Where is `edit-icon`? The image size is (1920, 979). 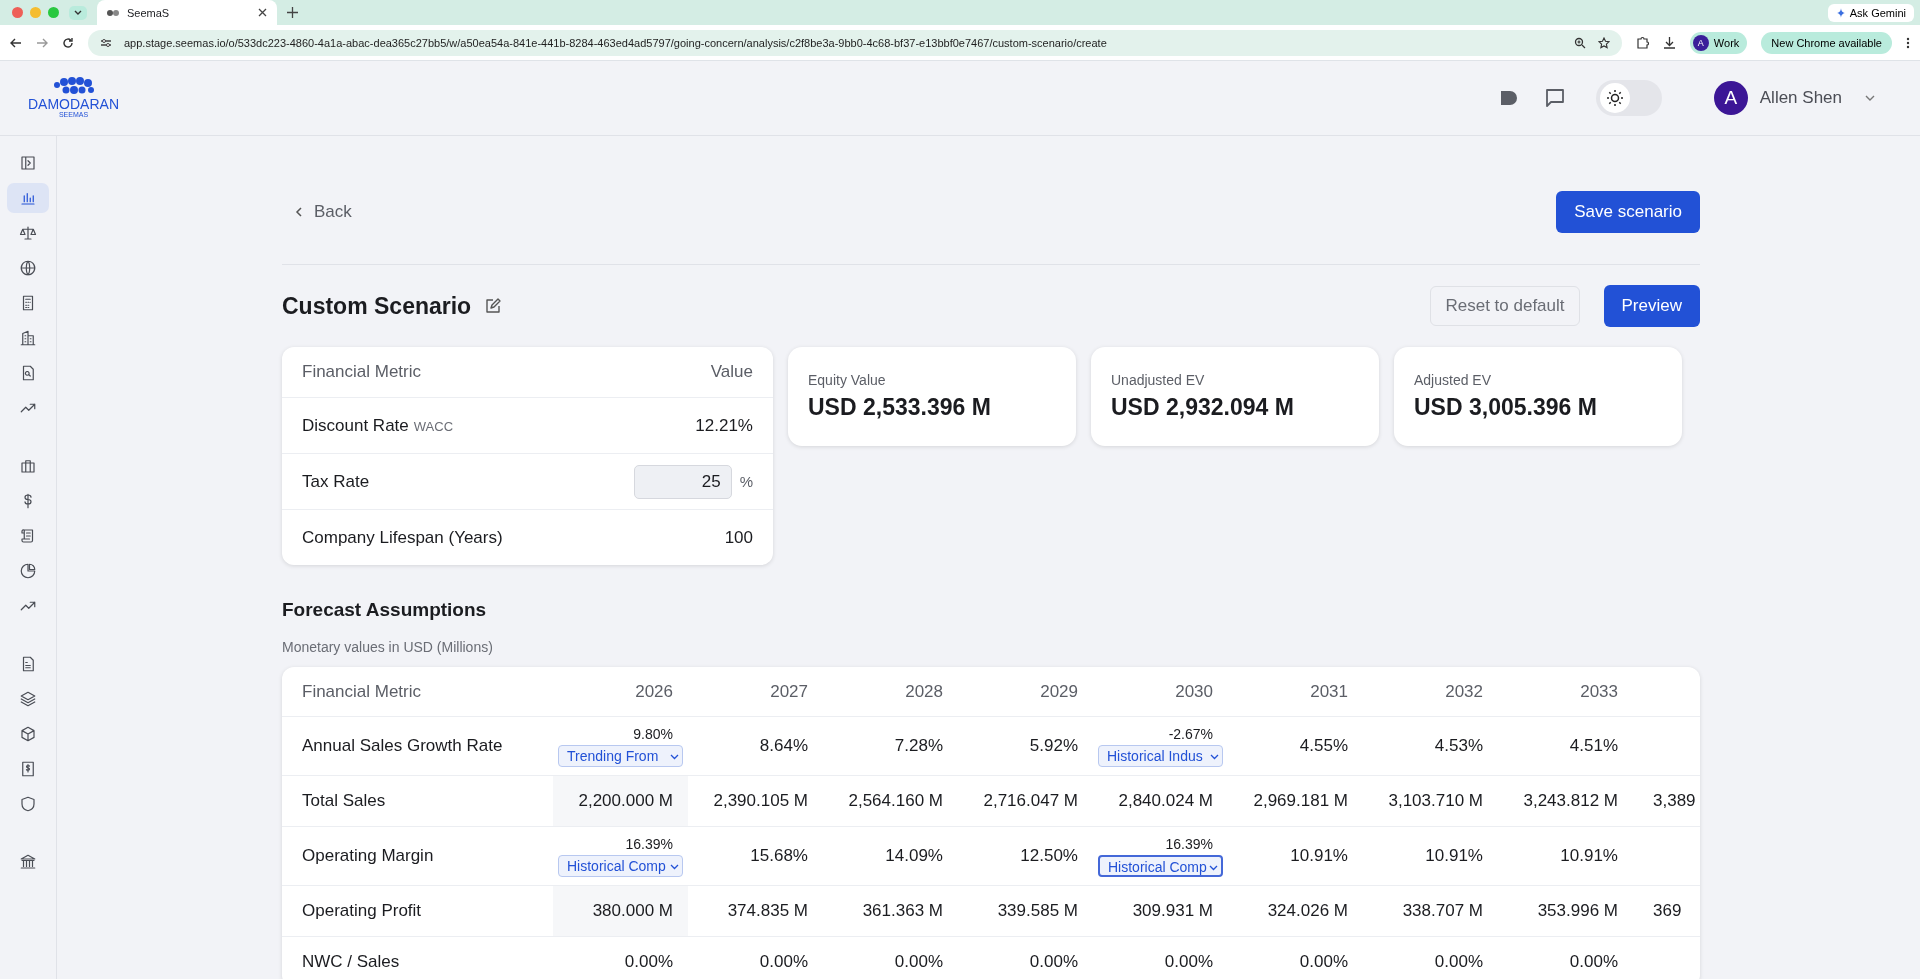
edit-icon is located at coordinates (493, 306).